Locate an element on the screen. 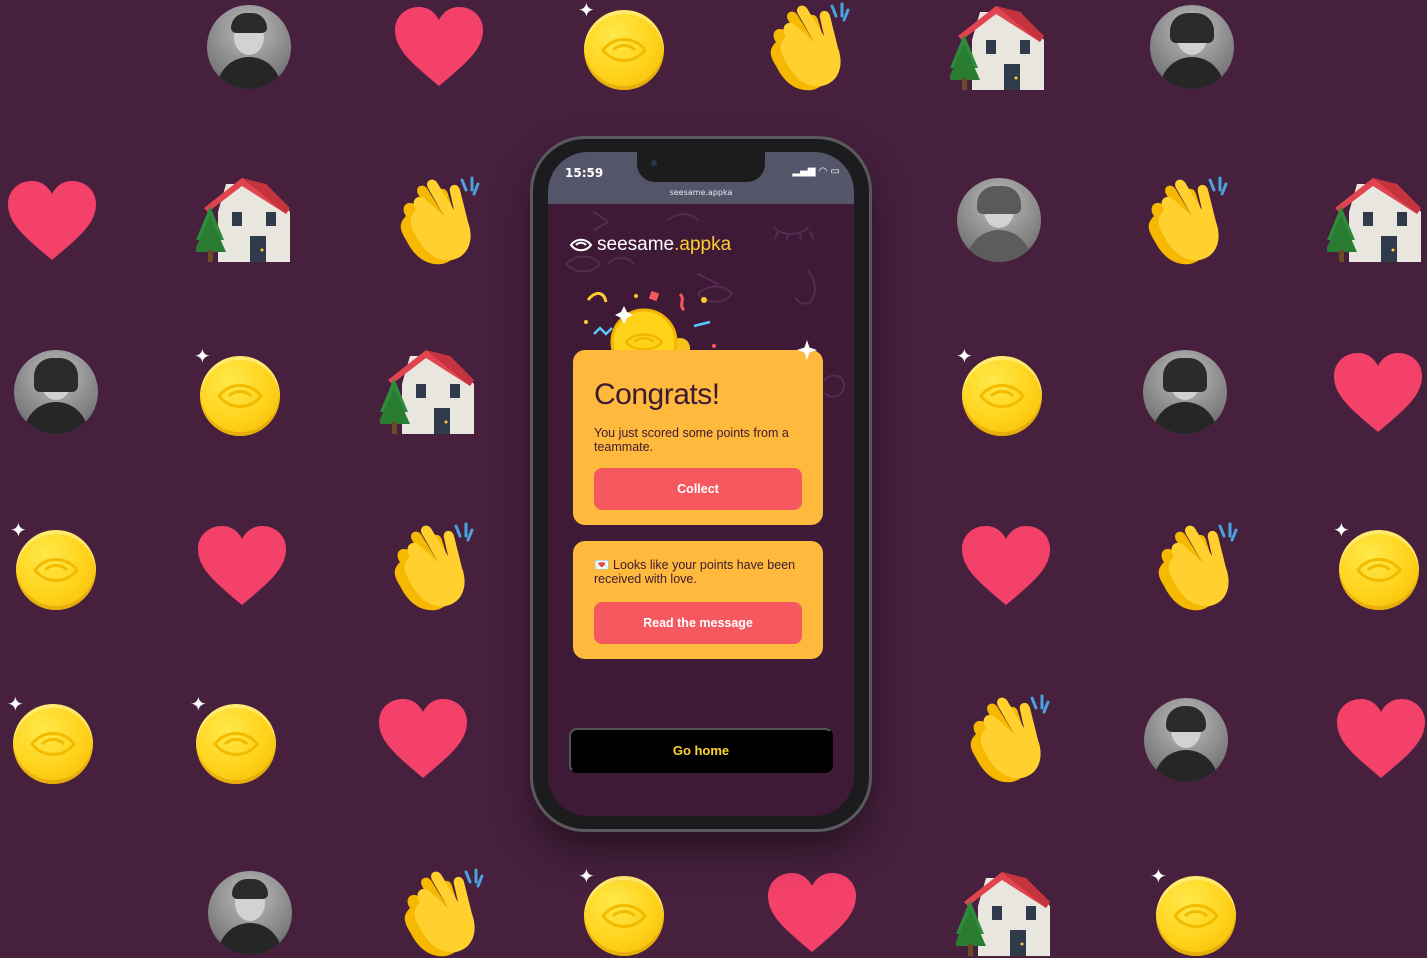 The image size is (1427, 958). status-bar: 15:59 ▂▄▆ ◠ ▭ seesame.appka is located at coordinates (701, 178).